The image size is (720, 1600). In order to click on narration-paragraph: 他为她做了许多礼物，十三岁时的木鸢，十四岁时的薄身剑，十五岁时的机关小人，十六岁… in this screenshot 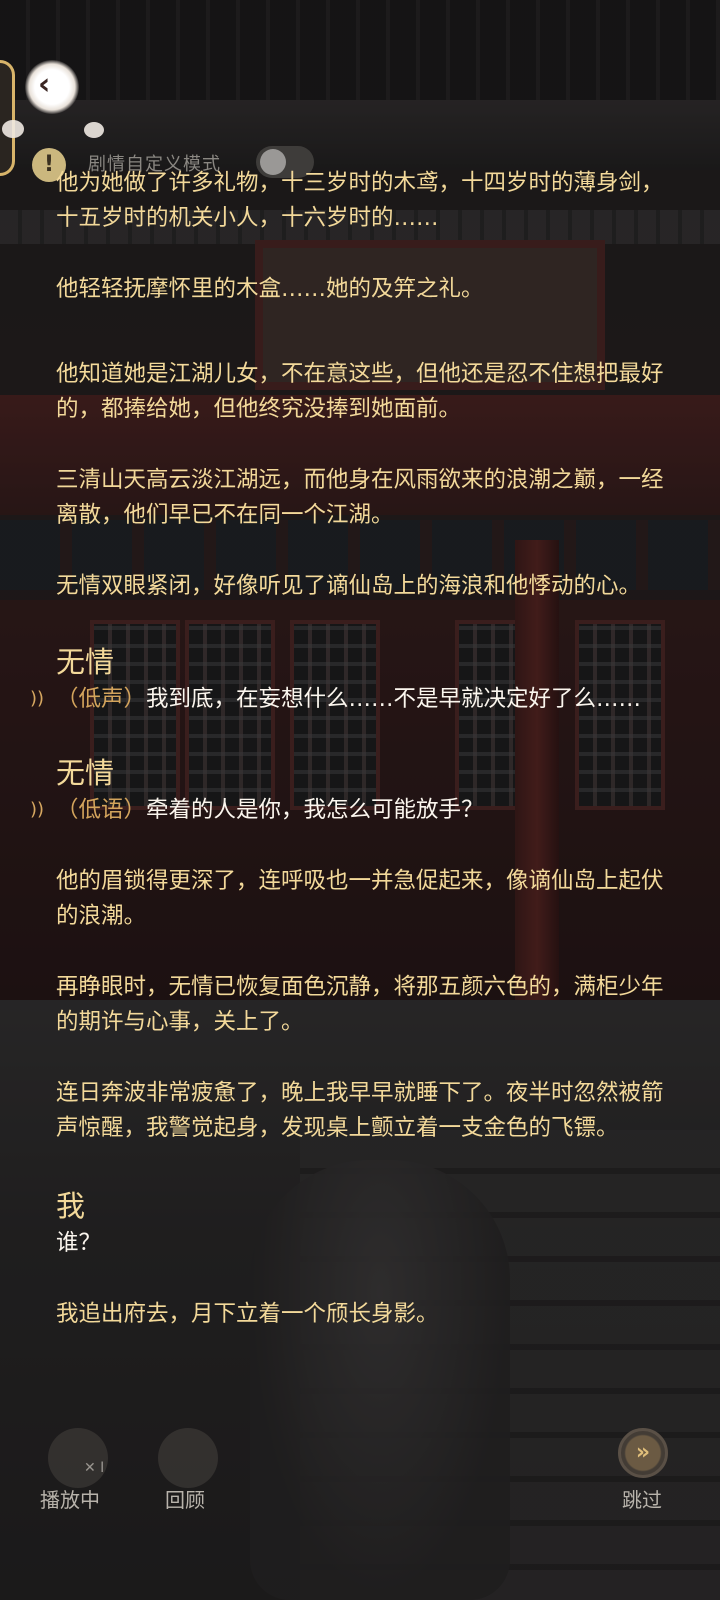, I will do `click(360, 200)`.